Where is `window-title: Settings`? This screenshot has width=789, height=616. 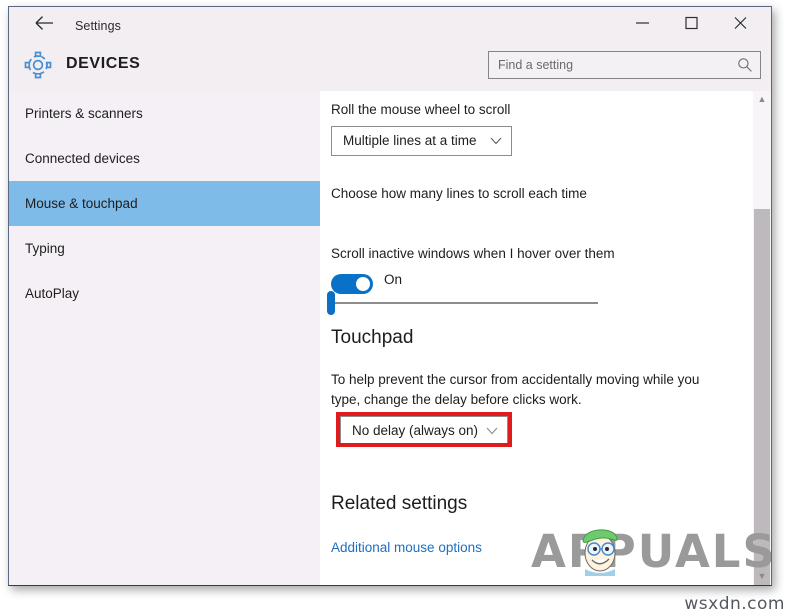 window-title: Settings is located at coordinates (98, 26).